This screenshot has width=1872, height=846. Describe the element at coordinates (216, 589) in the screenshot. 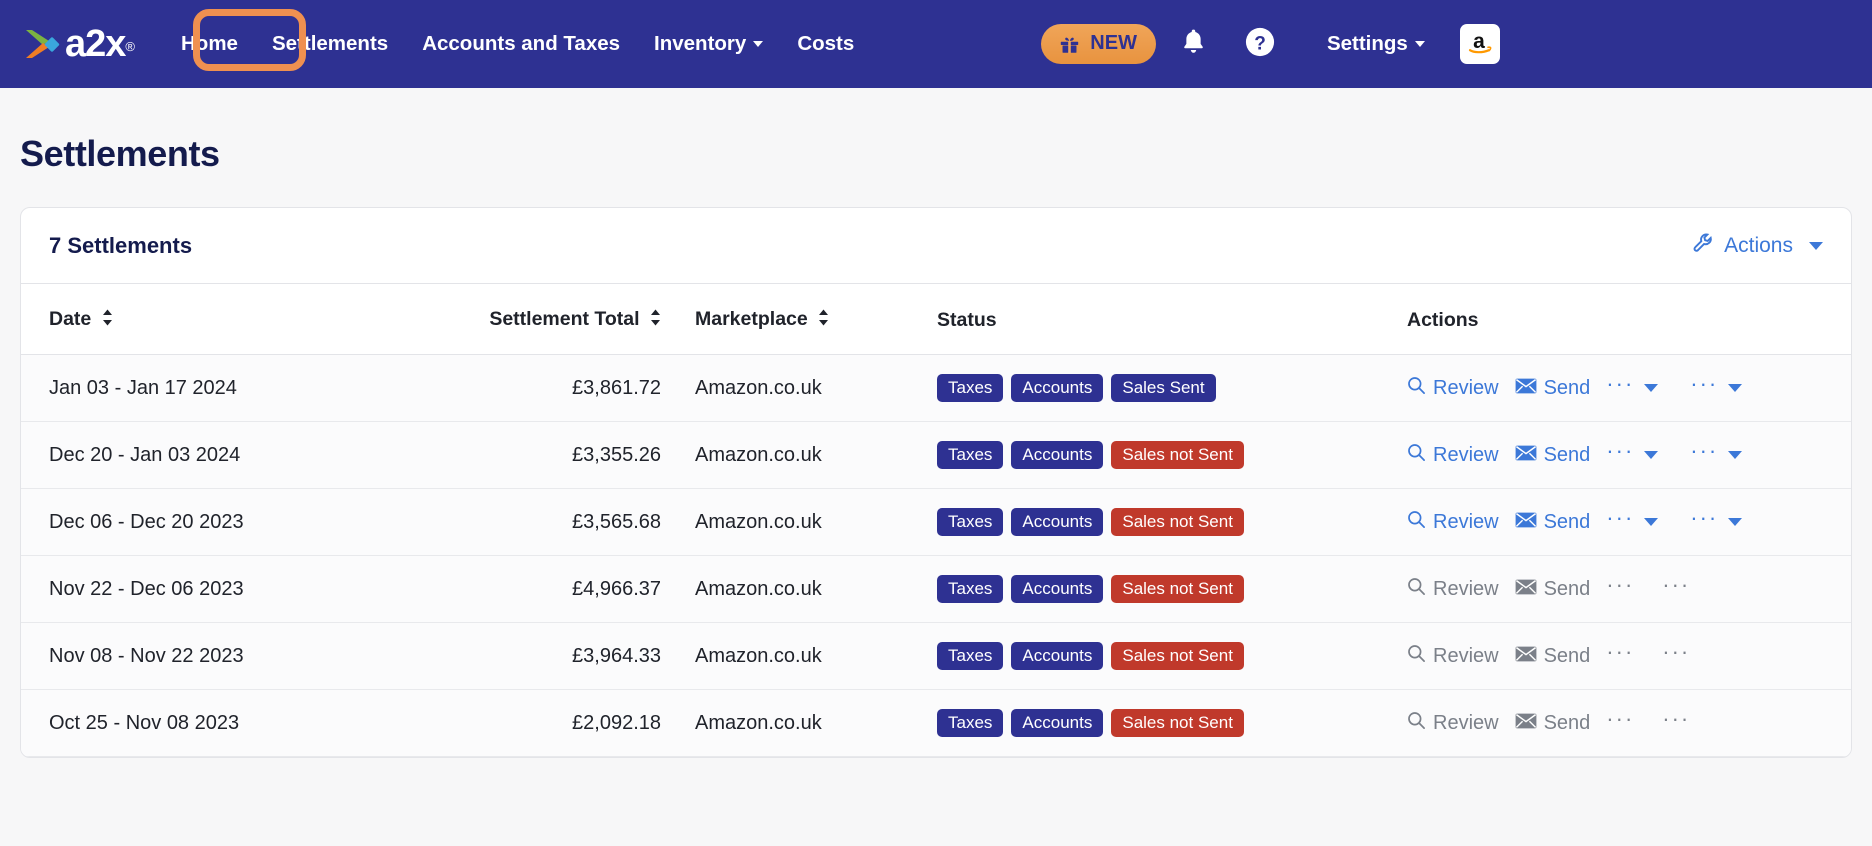

I see `cell-date: Nov 22 - Dec 06 2023` at that location.